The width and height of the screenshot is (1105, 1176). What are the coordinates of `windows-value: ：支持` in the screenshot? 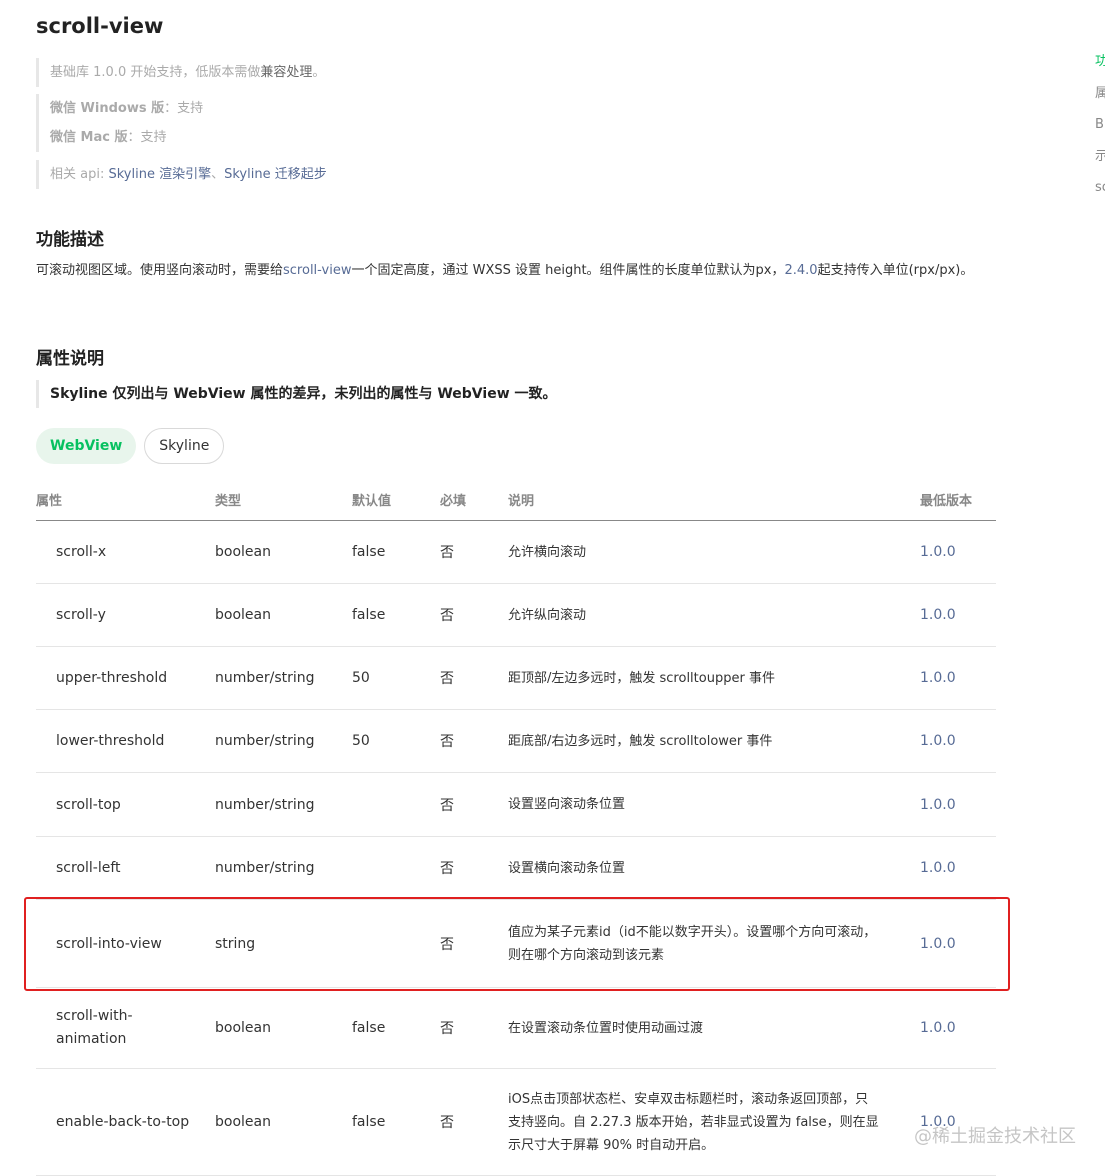 It's located at (184, 108).